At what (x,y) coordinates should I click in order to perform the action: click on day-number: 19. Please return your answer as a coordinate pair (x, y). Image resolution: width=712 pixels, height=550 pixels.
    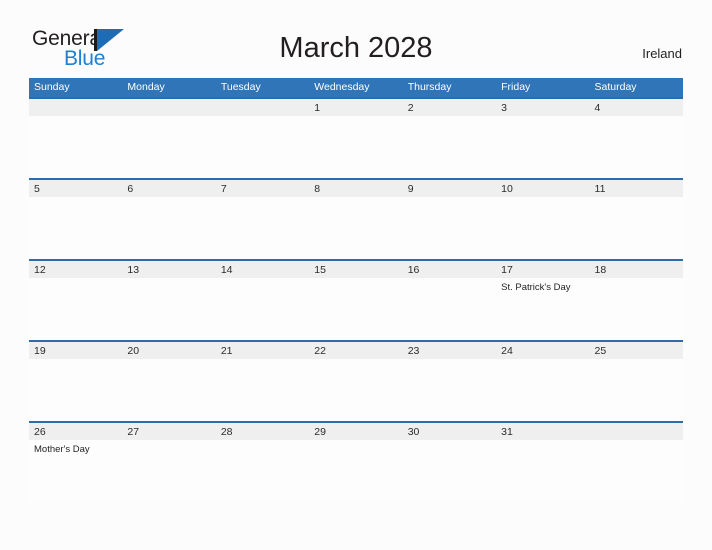
    Looking at the image, I should click on (40, 351).